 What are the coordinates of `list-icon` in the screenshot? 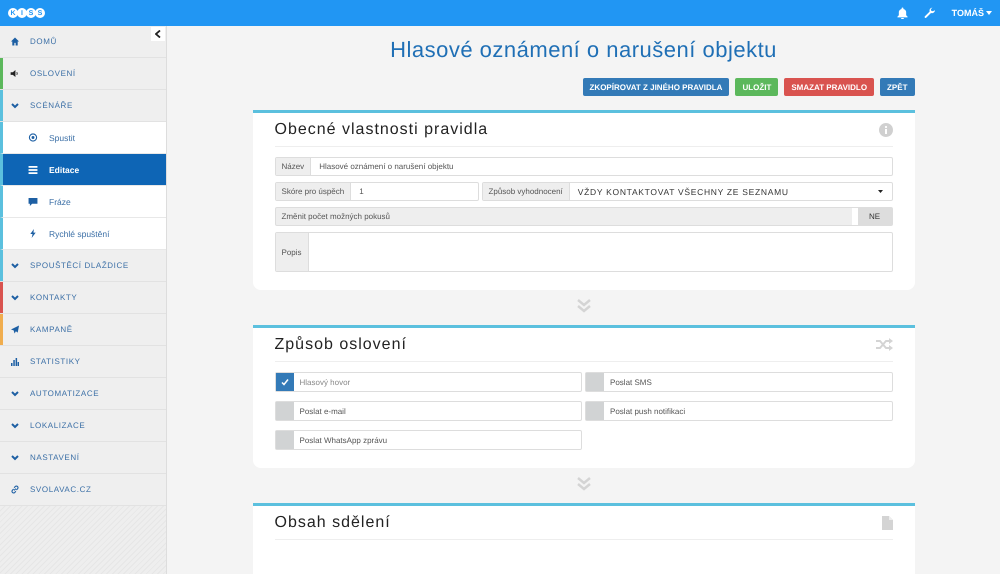 It's located at (33, 170).